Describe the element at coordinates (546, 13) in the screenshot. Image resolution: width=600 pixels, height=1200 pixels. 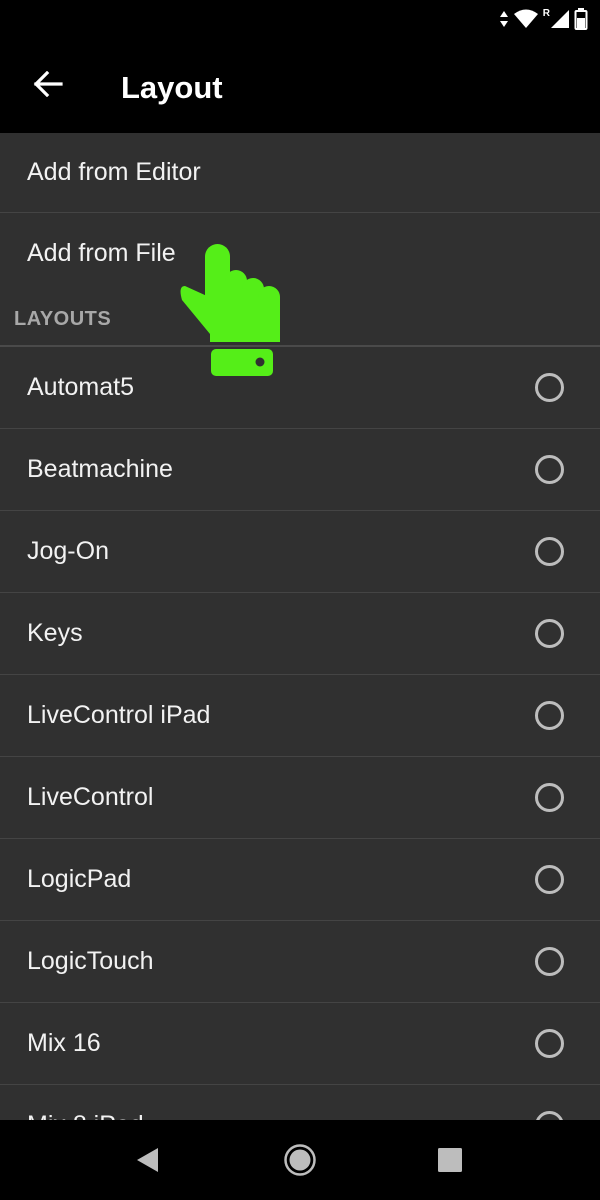
I see `roaming-indicator: R` at that location.